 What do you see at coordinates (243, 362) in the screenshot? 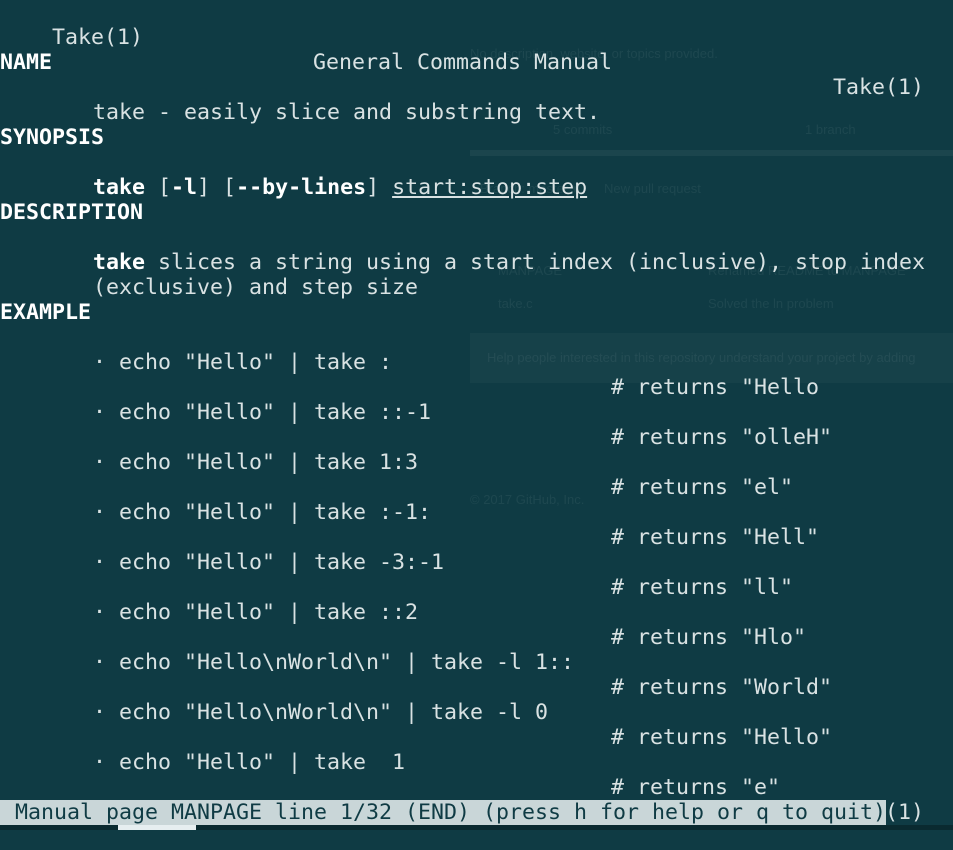
I see `example-command: · echo "Hello" | take :` at bounding box center [243, 362].